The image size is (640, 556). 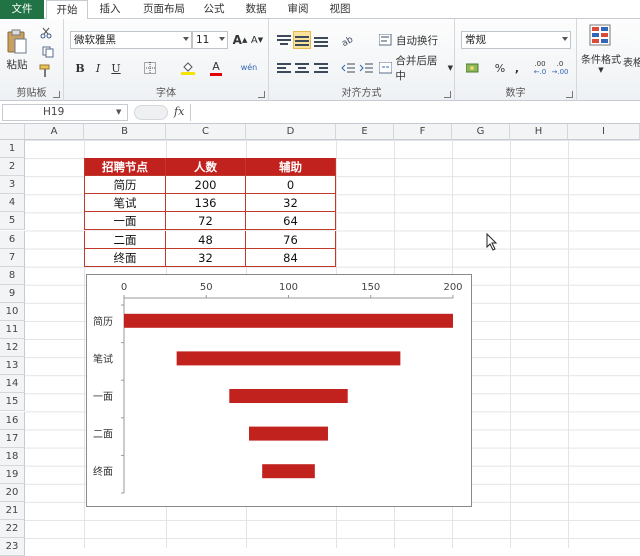 I want to click on align-center-button, so click(x=302, y=68).